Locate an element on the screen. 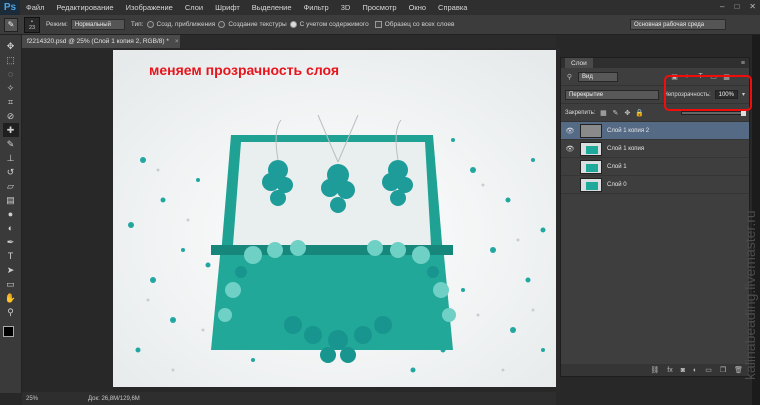 This screenshot has width=760, height=405. lock-position-icon: ✥ is located at coordinates (627, 113).